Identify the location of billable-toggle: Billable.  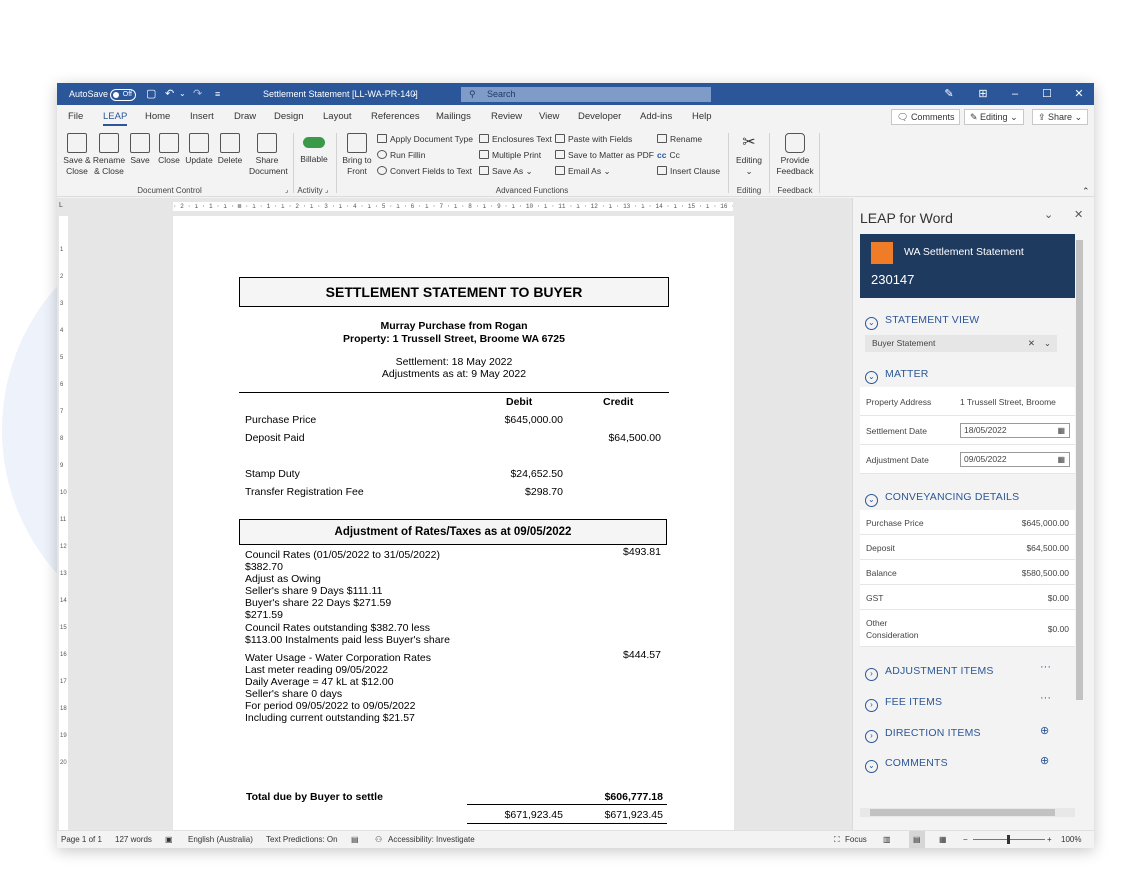
(314, 151).